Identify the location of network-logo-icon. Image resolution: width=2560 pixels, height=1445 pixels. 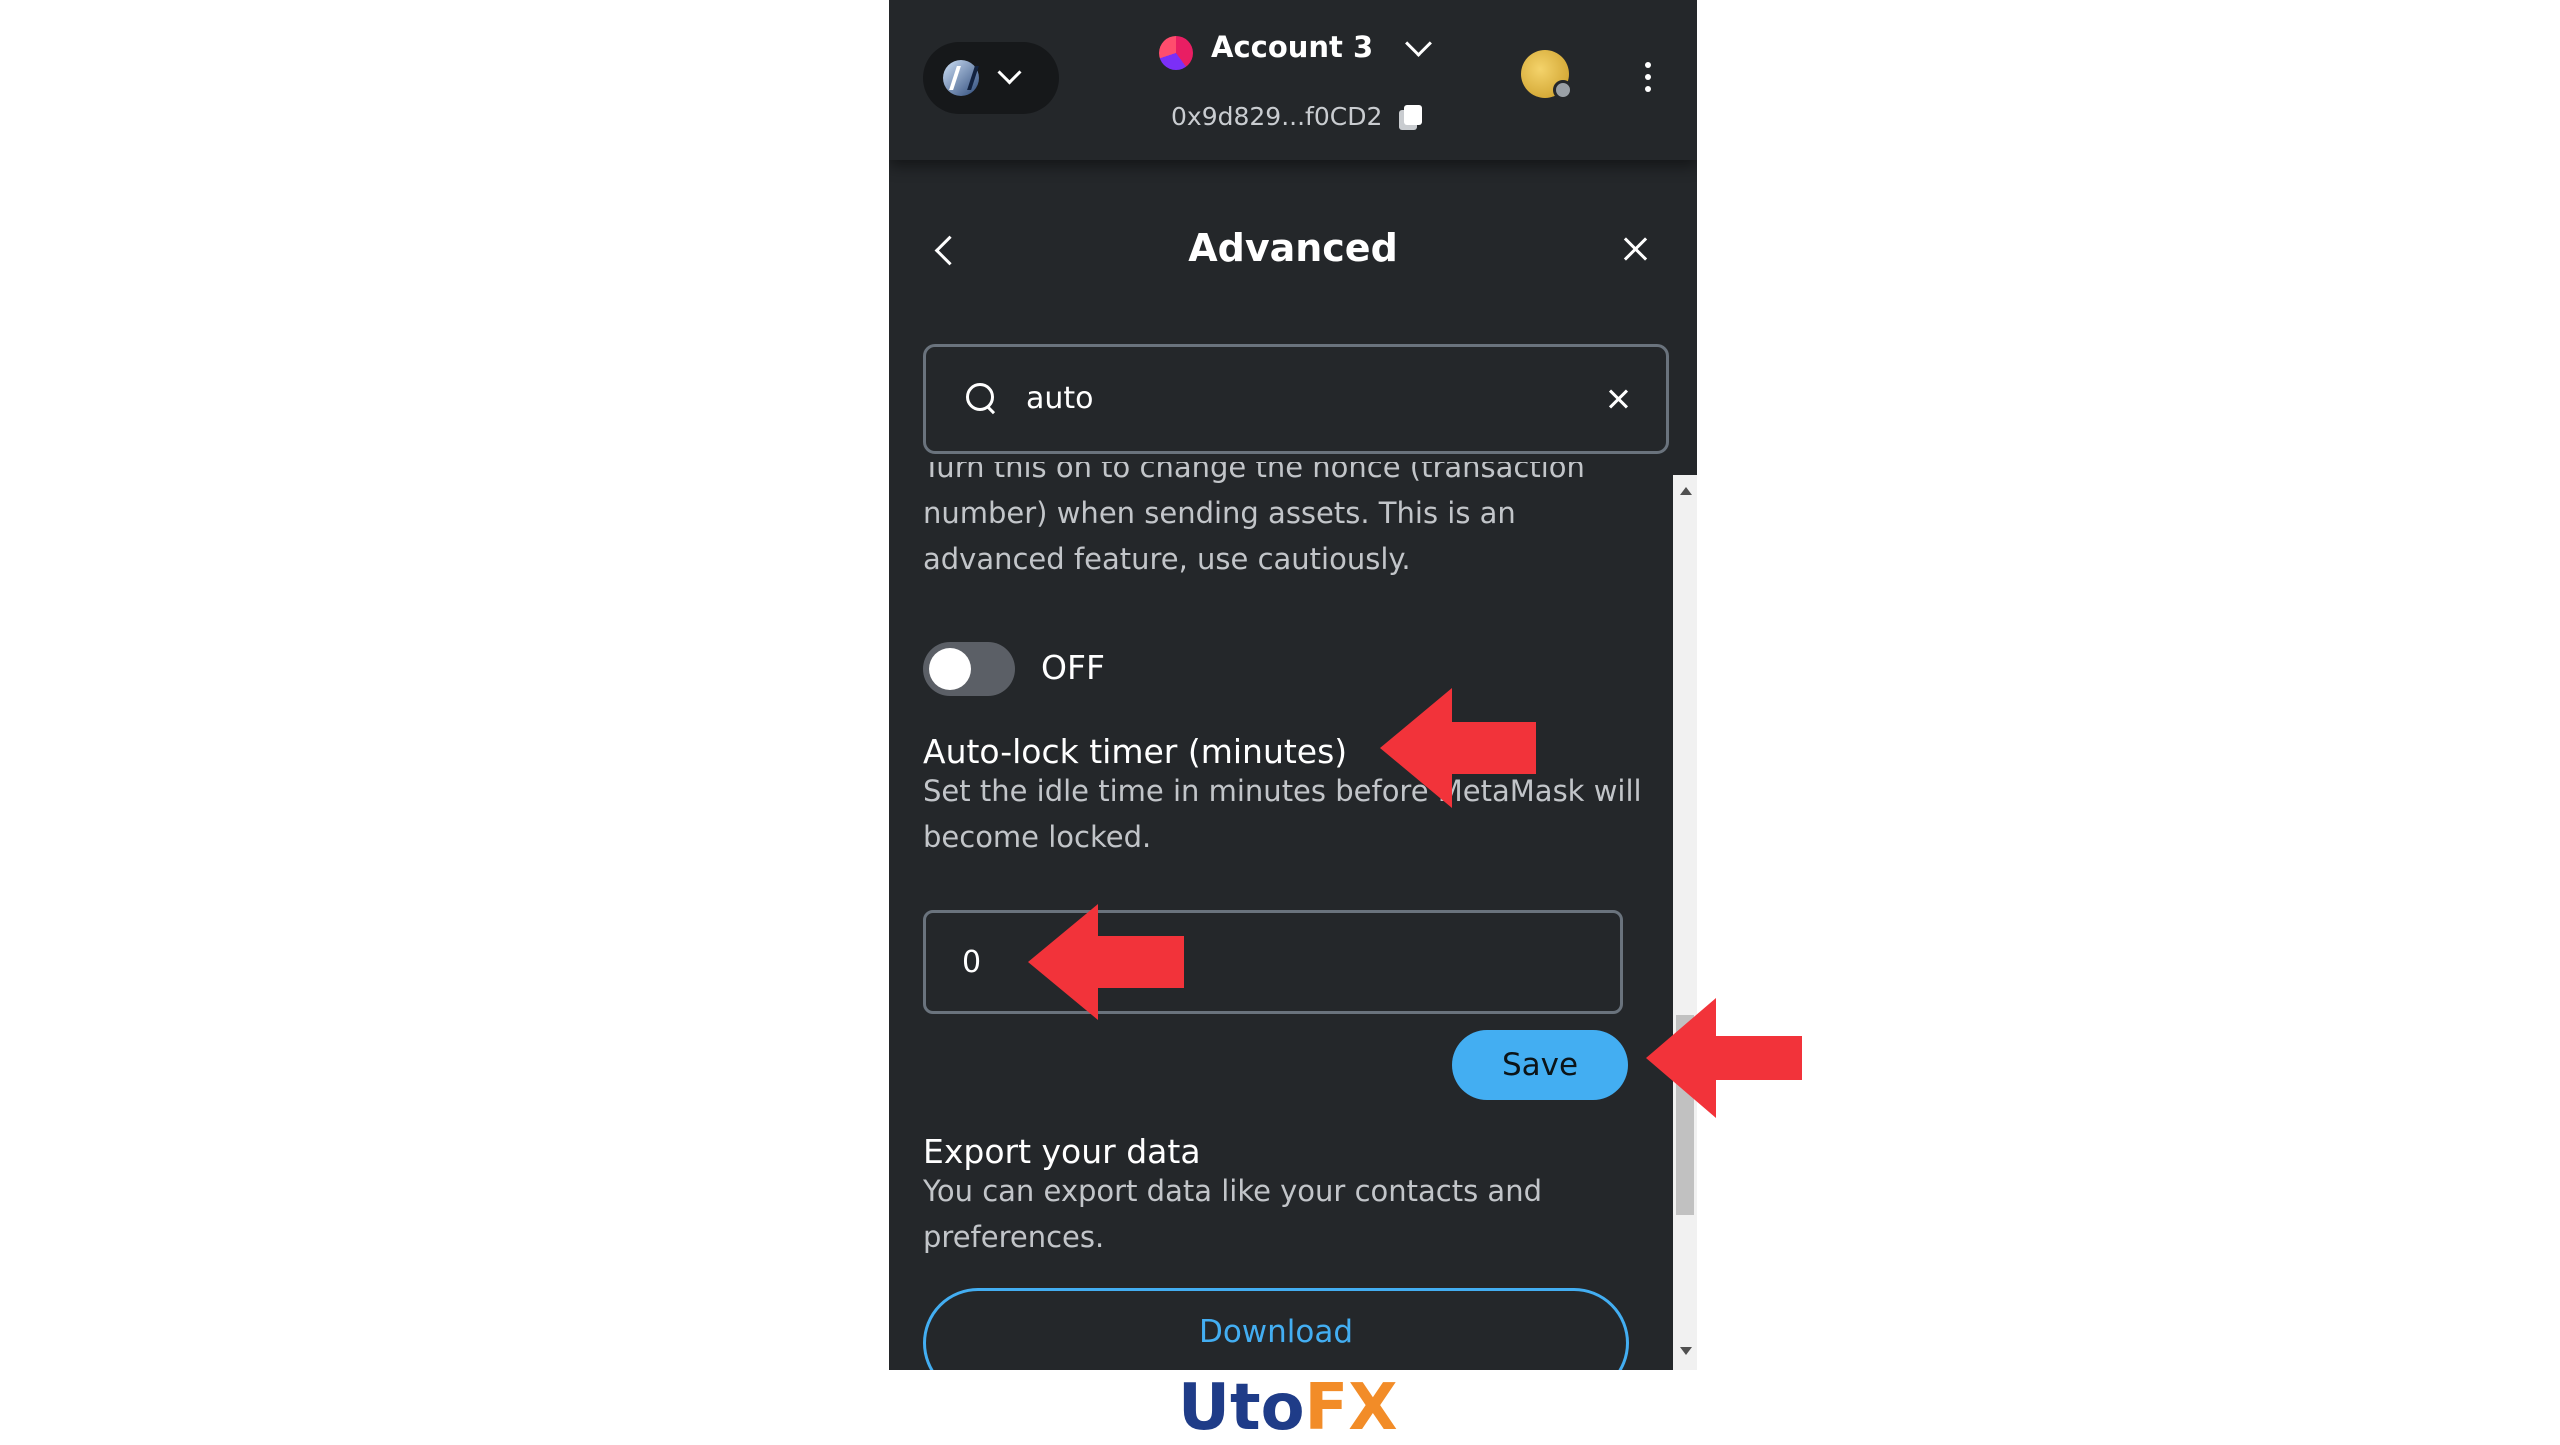
(961, 78).